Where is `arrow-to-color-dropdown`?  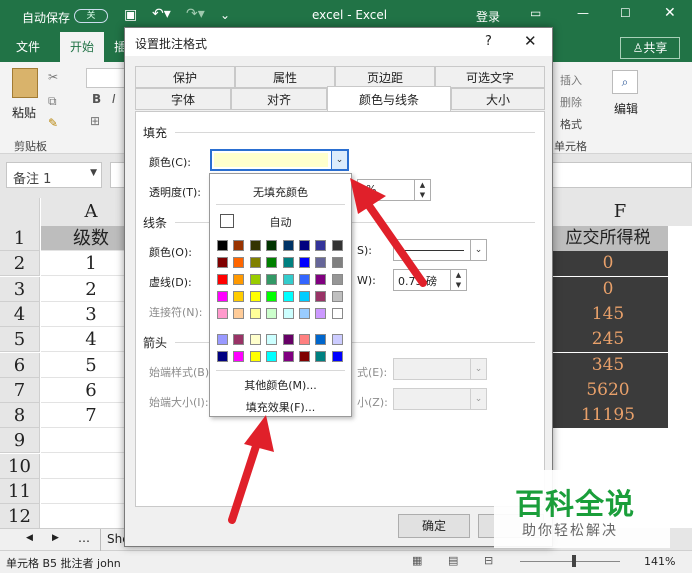 arrow-to-color-dropdown is located at coordinates (388, 232).